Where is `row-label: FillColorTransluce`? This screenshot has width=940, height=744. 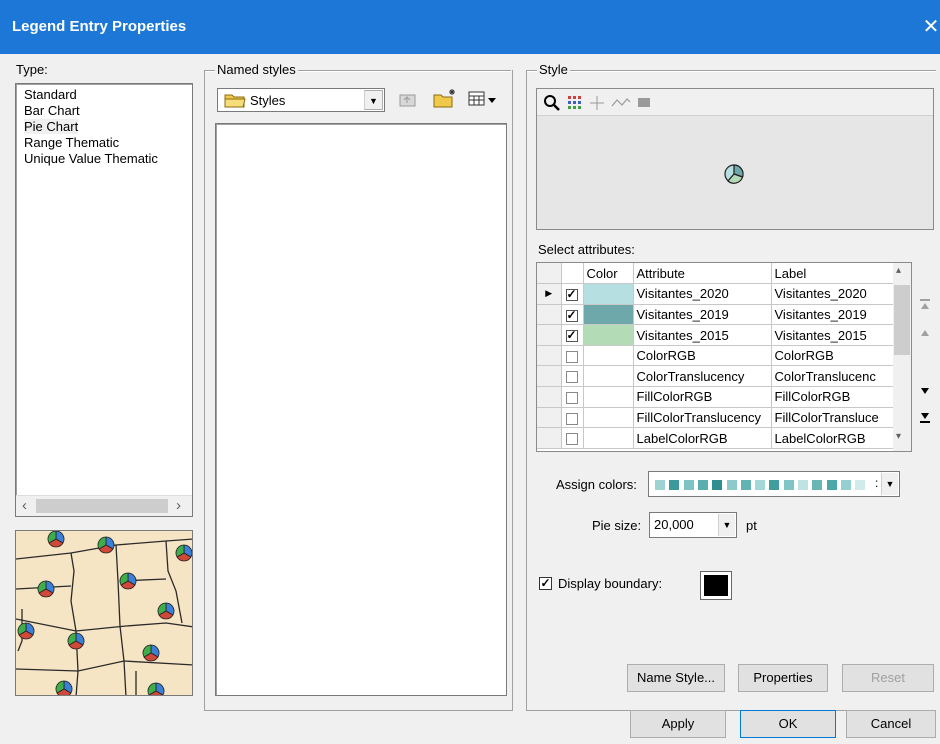
row-label: FillColorTransluce is located at coordinates (833, 418).